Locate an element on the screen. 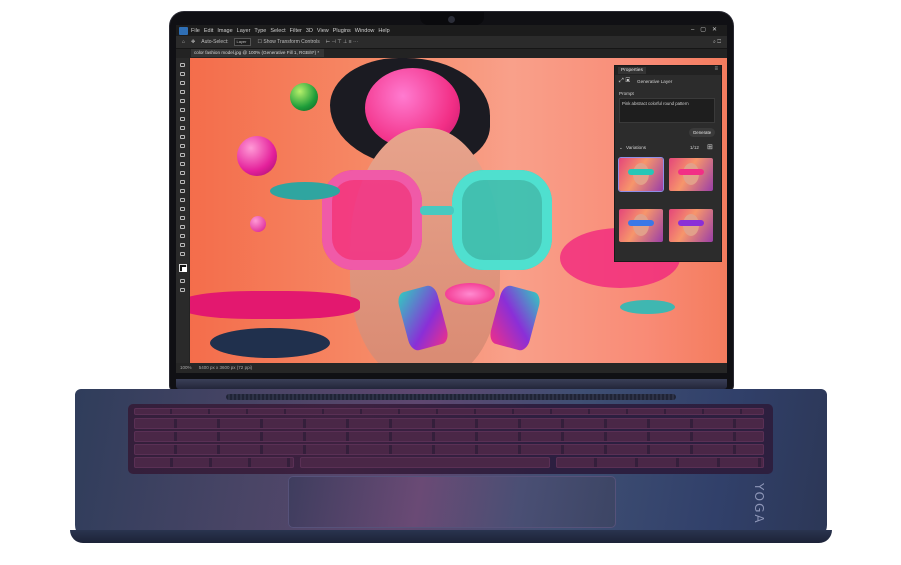 The image size is (901, 565). number-key-row is located at coordinates (449, 423).